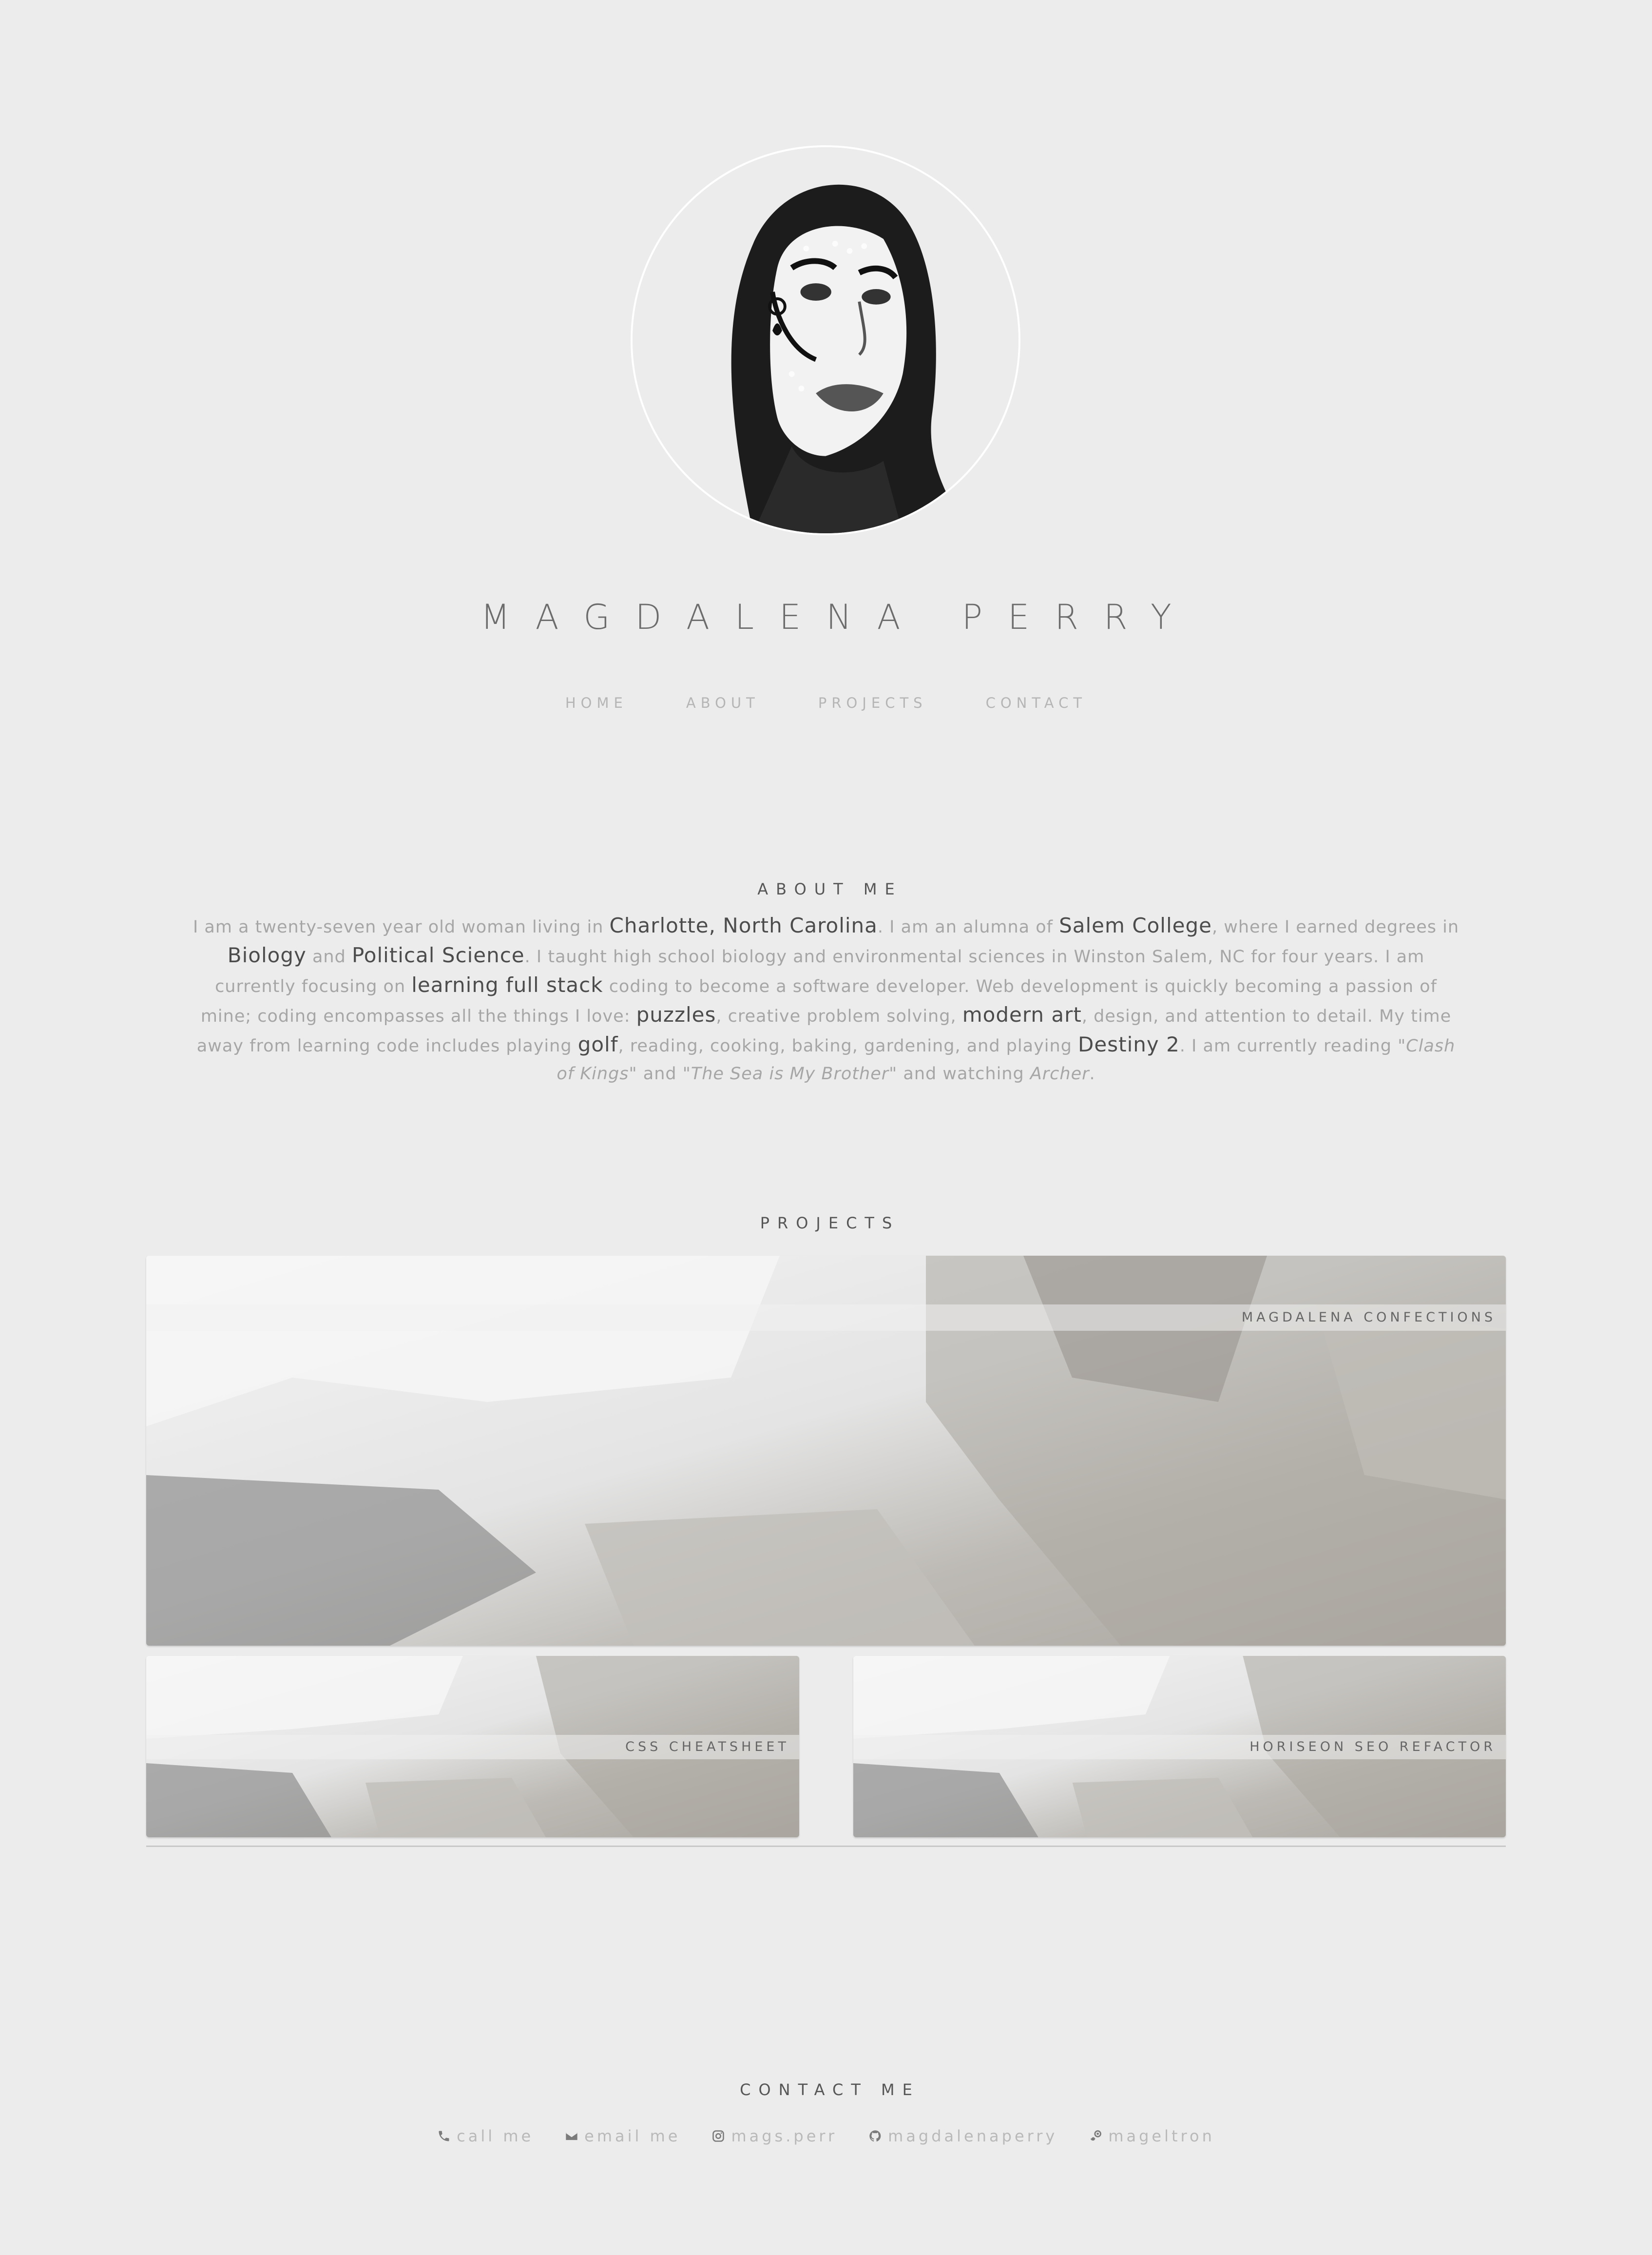 The width and height of the screenshot is (1652, 2255). What do you see at coordinates (838, 617) in the screenshot?
I see `site-title: MAGDALENA PERRY` at bounding box center [838, 617].